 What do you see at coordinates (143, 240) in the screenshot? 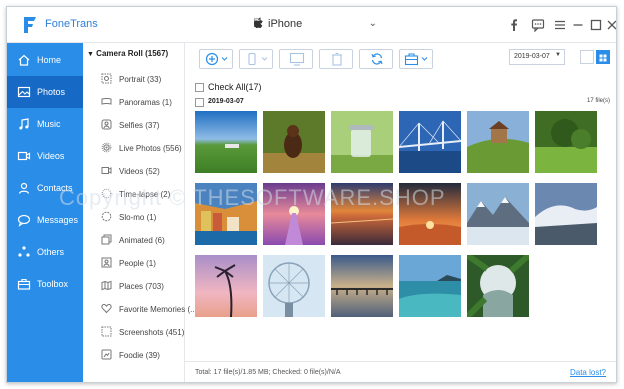
I see `album-item-animated: Animated (6)` at bounding box center [143, 240].